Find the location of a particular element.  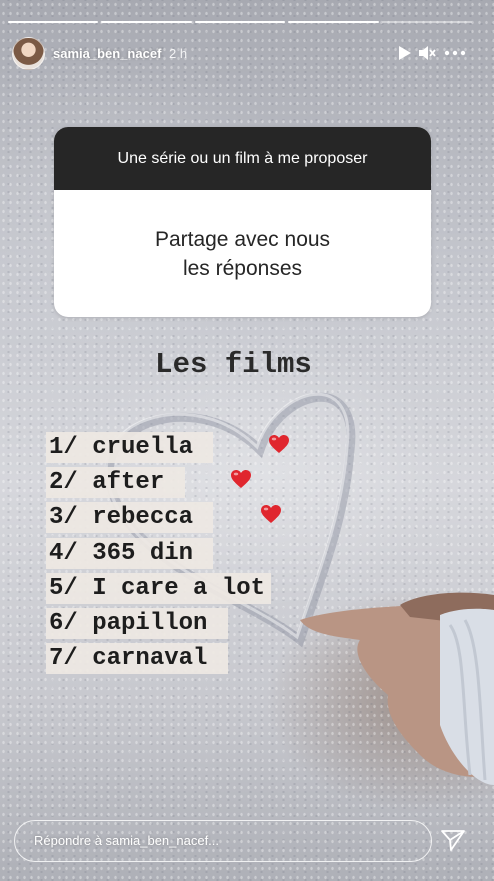

question-answer-button: Partage avec nous les réponses is located at coordinates (242, 253).